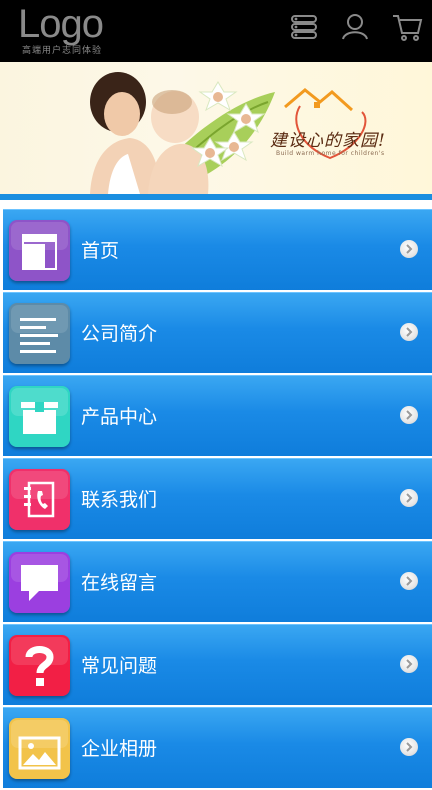 The height and width of the screenshot is (790, 432). Describe the element at coordinates (328, 141) in the screenshot. I see `banner-slogan: 建设心的家园!` at that location.